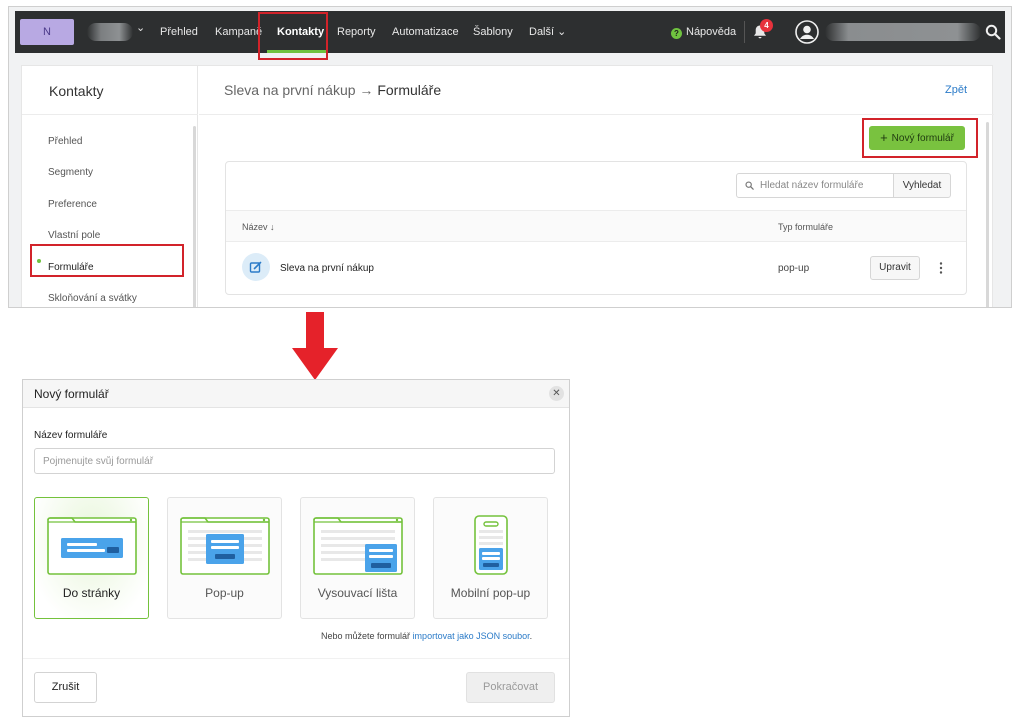  Describe the element at coordinates (107, 260) in the screenshot. I see `highlight-formulare-annotation` at that location.